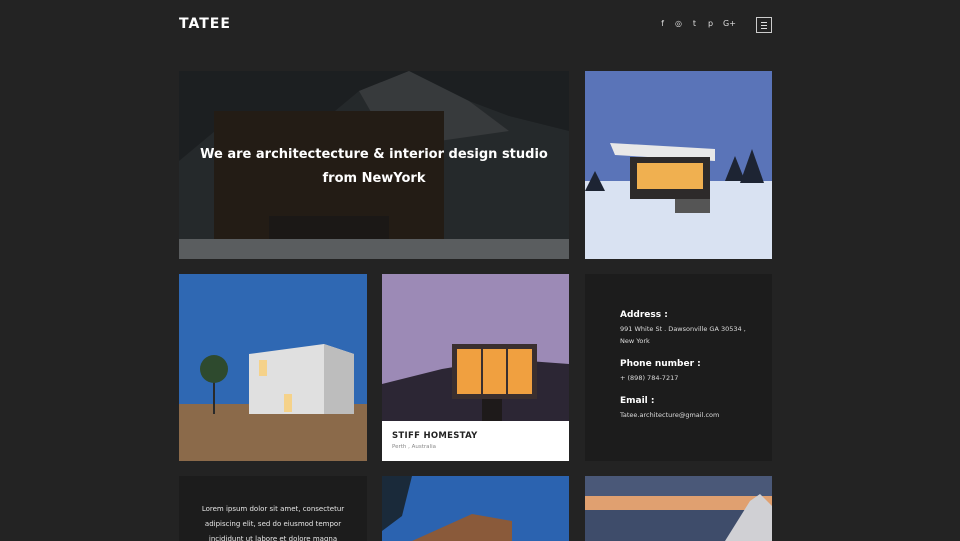 The height and width of the screenshot is (541, 960). What do you see at coordinates (696, 378) in the screenshot?
I see `phone-number: + (898) 784-7217` at bounding box center [696, 378].